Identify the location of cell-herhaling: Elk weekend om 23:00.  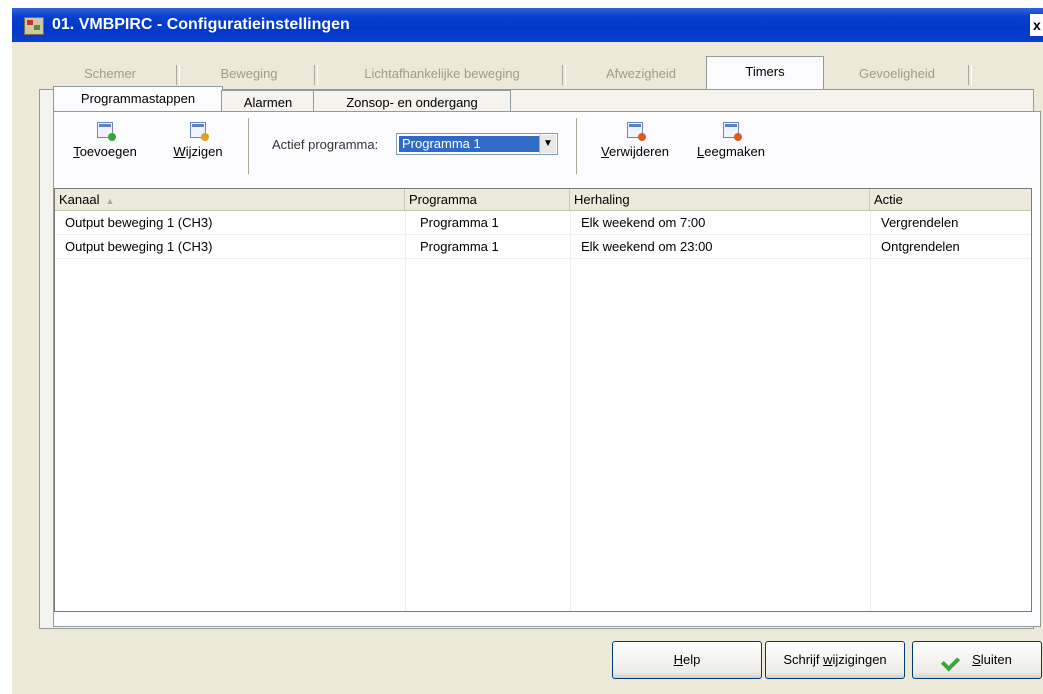
(647, 246).